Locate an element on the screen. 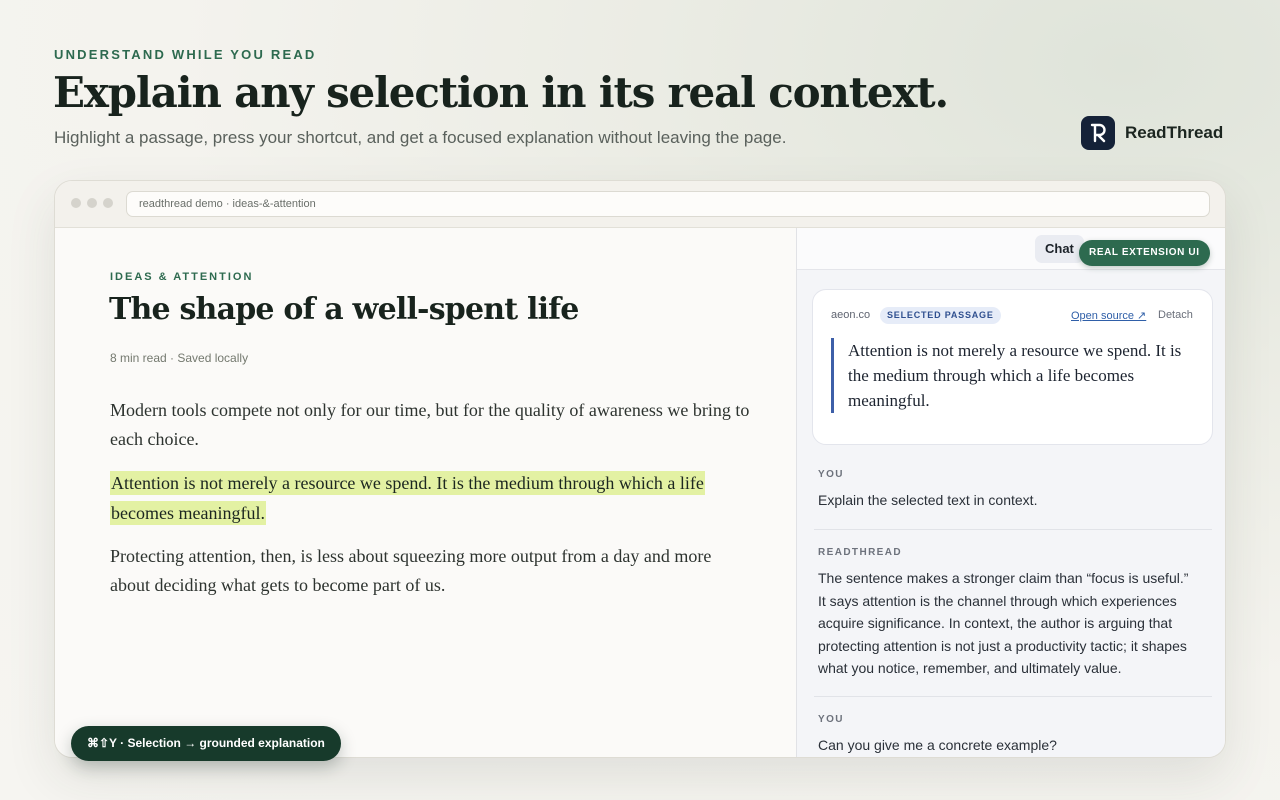 The image size is (1280, 800). message-text: Can you give me a concrete example? is located at coordinates (937, 745).